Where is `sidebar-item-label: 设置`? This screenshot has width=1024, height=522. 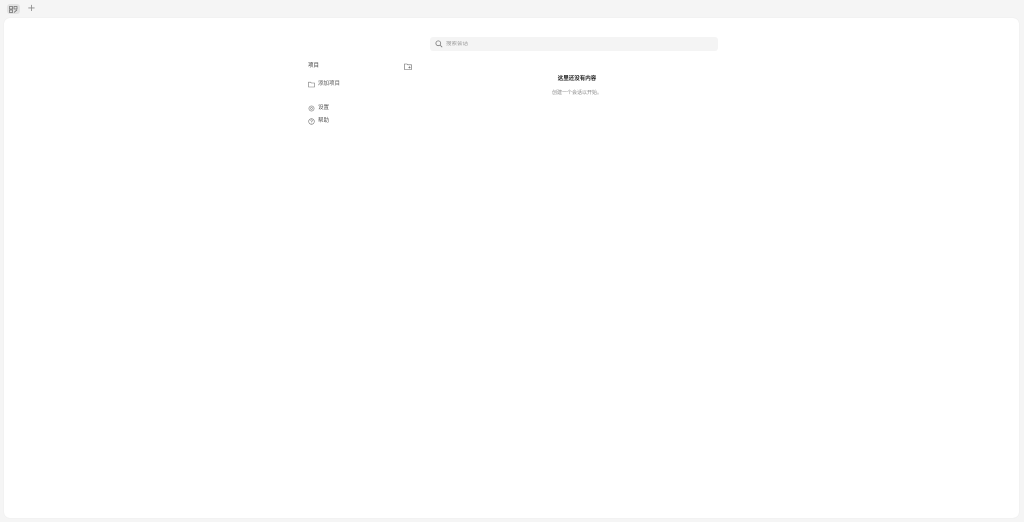 sidebar-item-label: 设置 is located at coordinates (324, 108).